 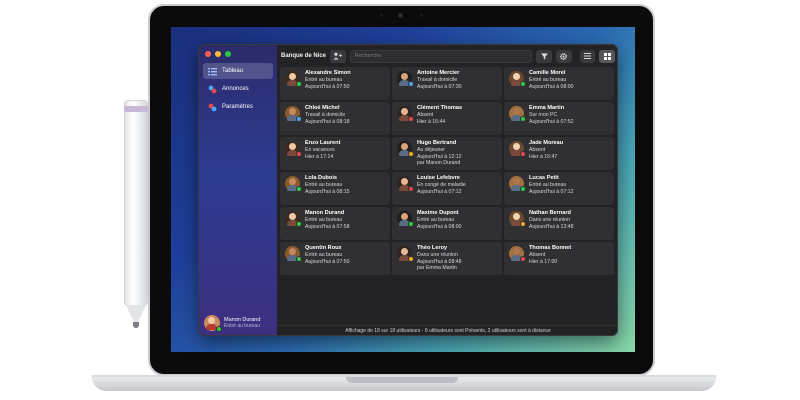 I want to click on minimize-window-button, so click(x=218, y=54).